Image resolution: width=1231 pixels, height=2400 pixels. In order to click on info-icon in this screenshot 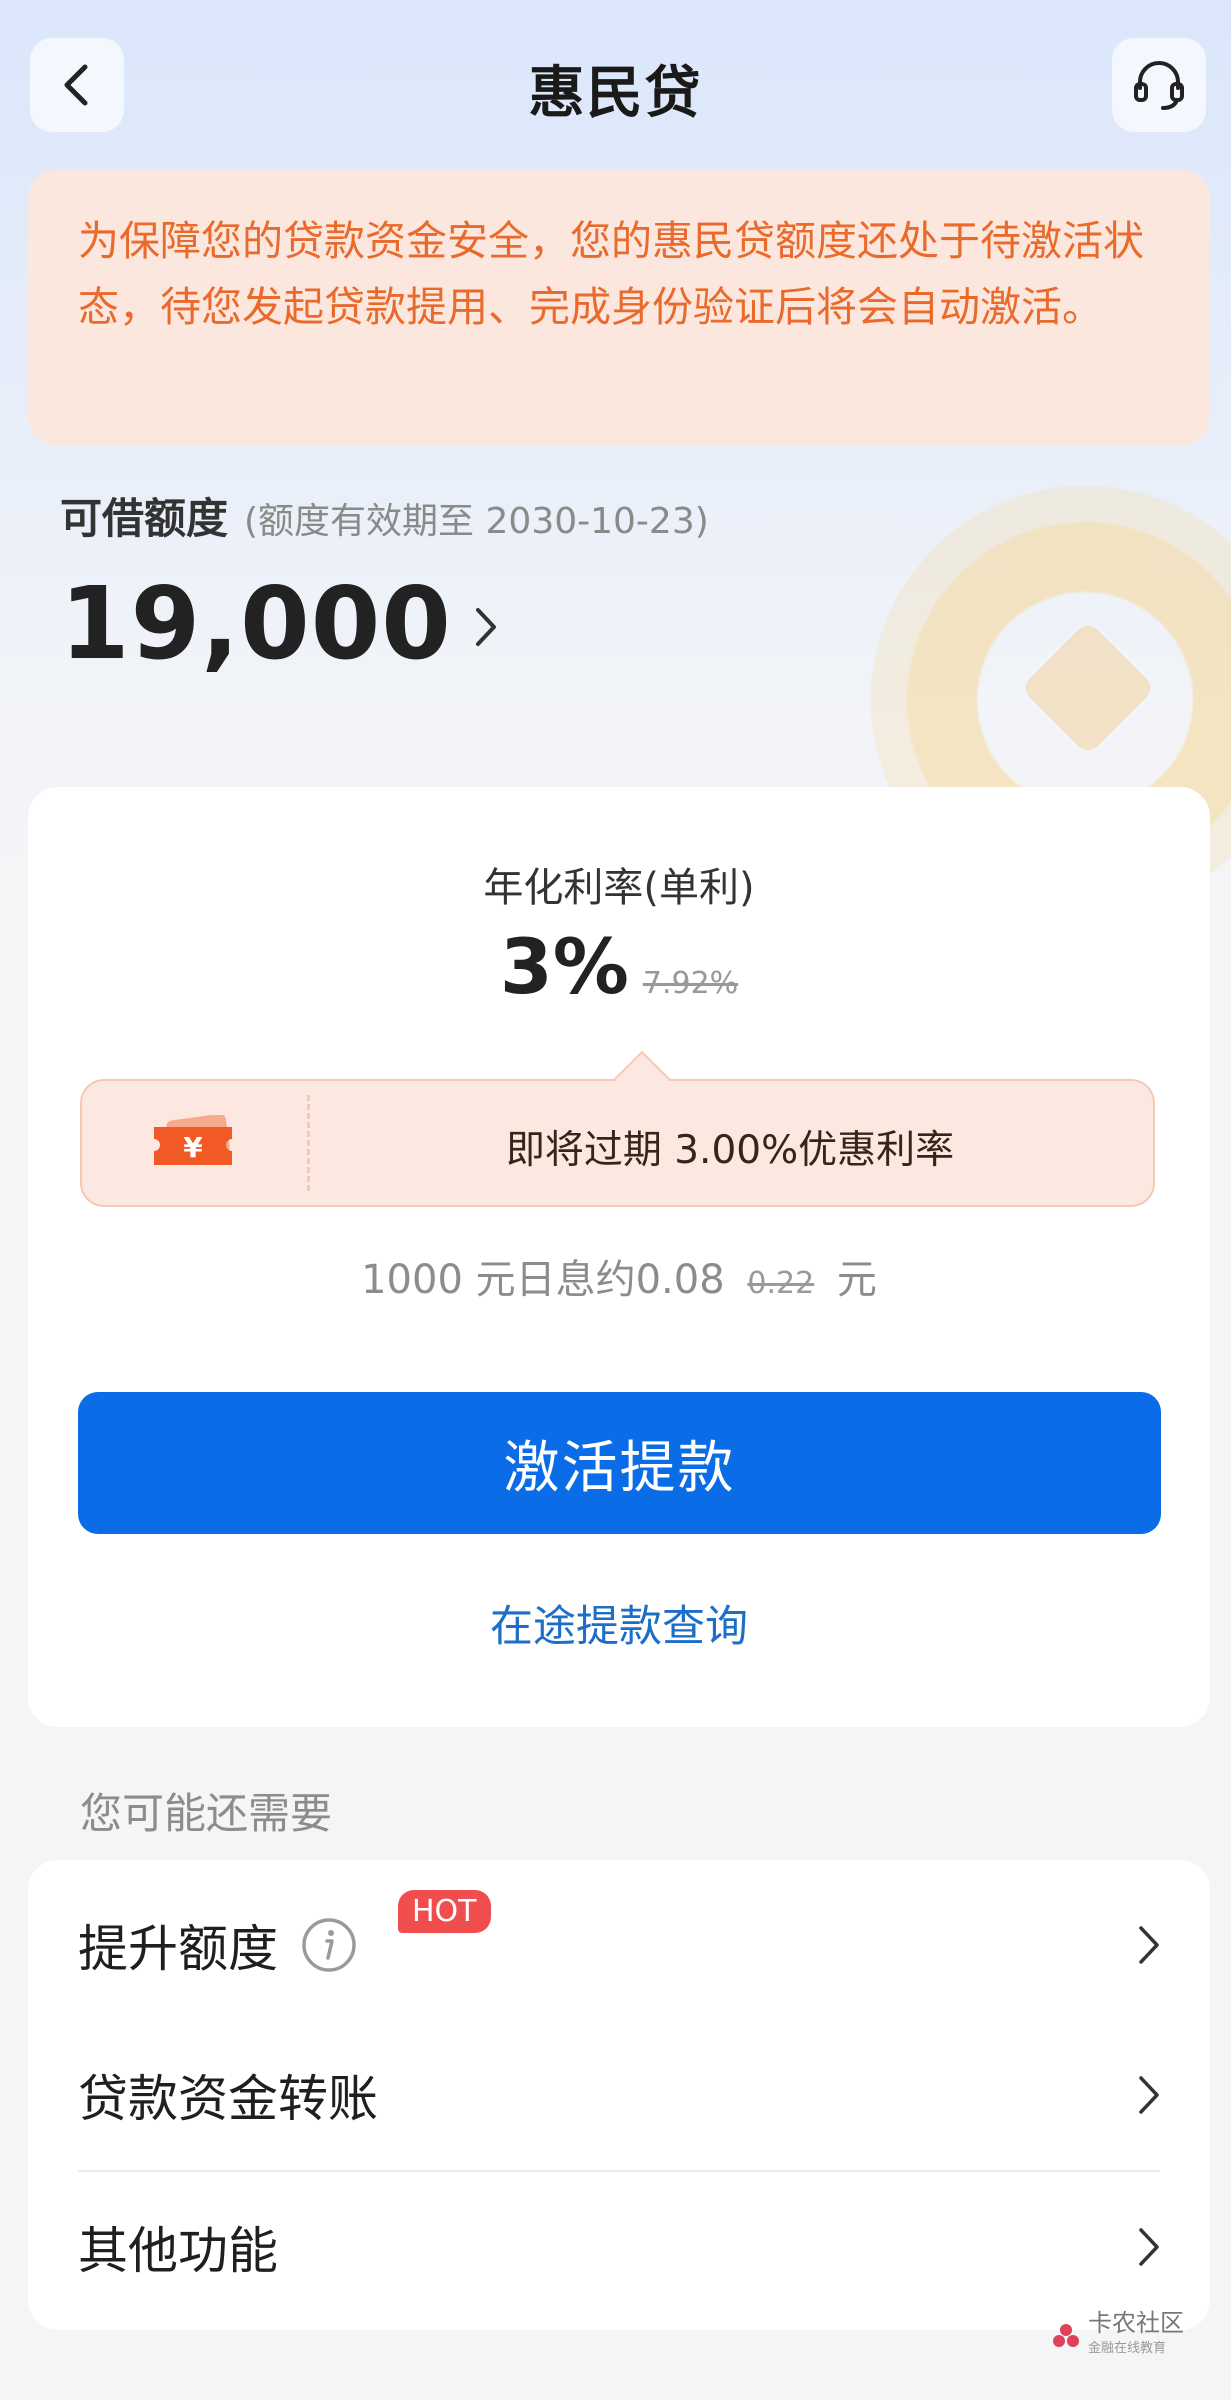, I will do `click(329, 1945)`.